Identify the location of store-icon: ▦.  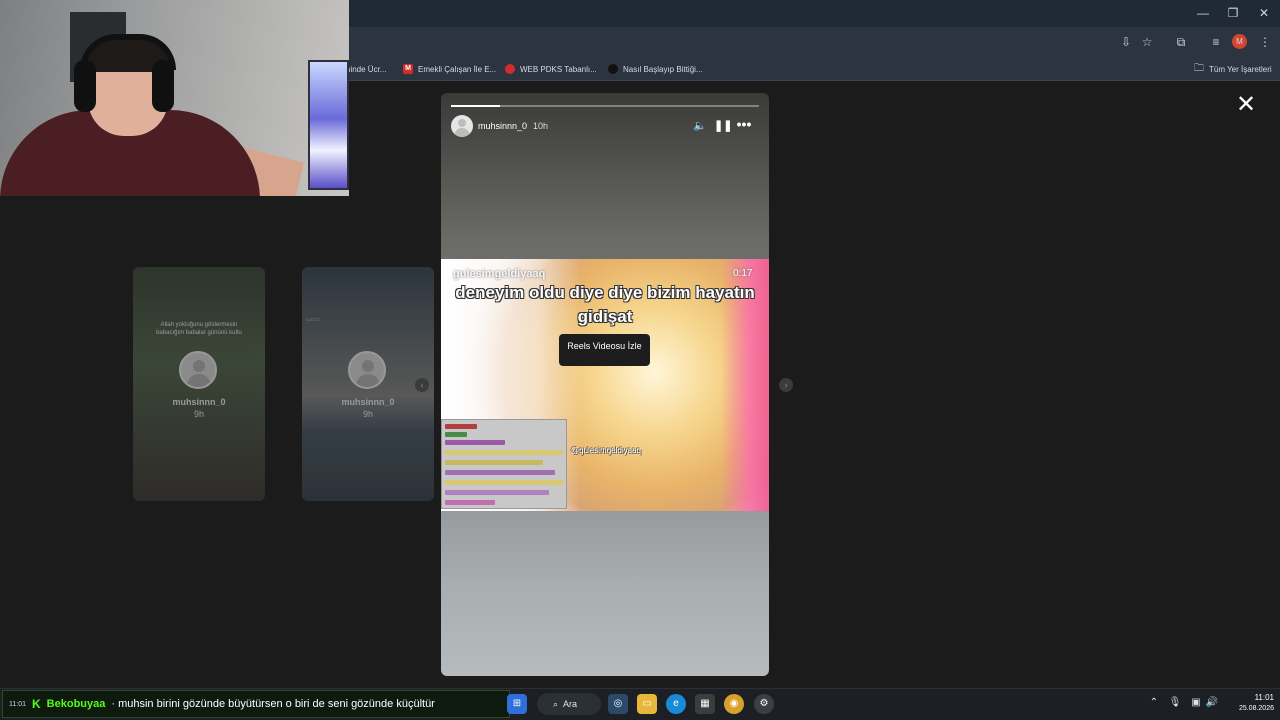
(705, 704).